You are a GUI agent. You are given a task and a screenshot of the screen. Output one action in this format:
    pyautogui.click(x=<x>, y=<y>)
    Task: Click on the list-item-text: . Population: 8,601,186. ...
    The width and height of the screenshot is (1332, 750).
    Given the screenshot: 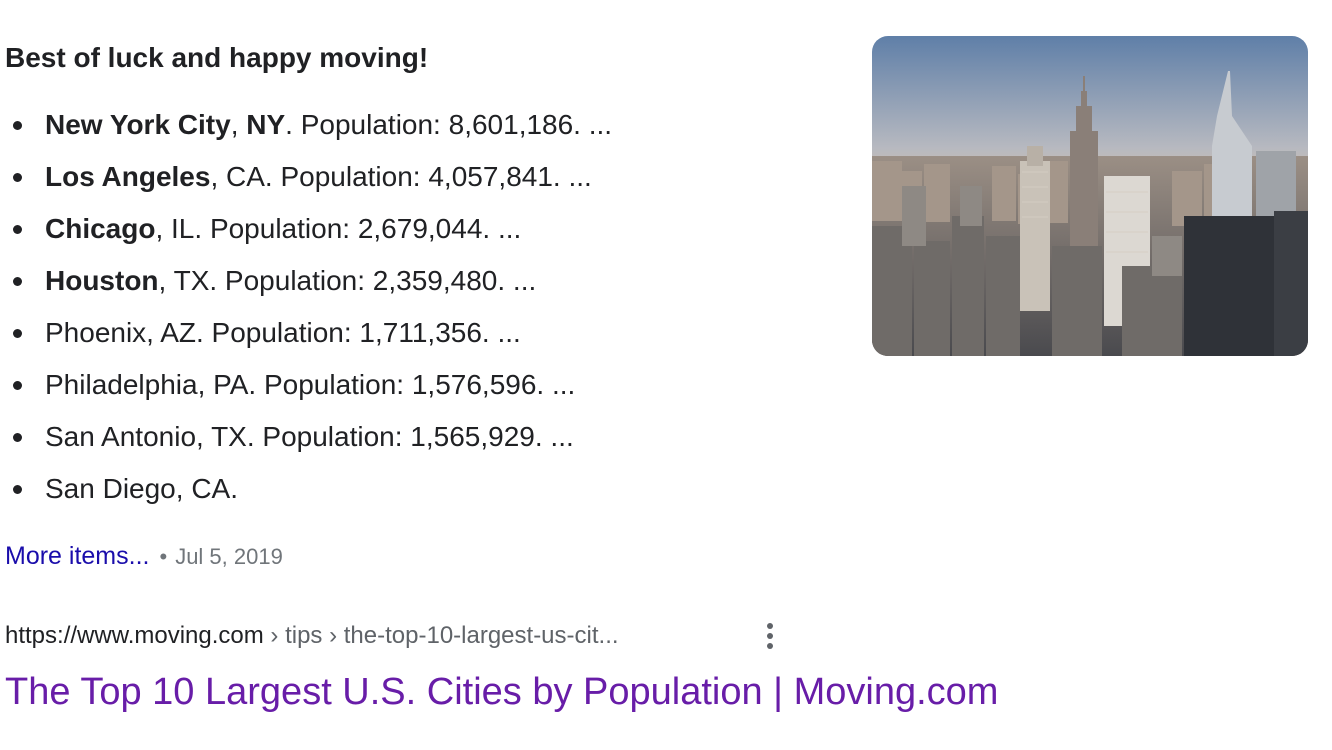 What is the action you would take?
    pyautogui.click(x=449, y=124)
    